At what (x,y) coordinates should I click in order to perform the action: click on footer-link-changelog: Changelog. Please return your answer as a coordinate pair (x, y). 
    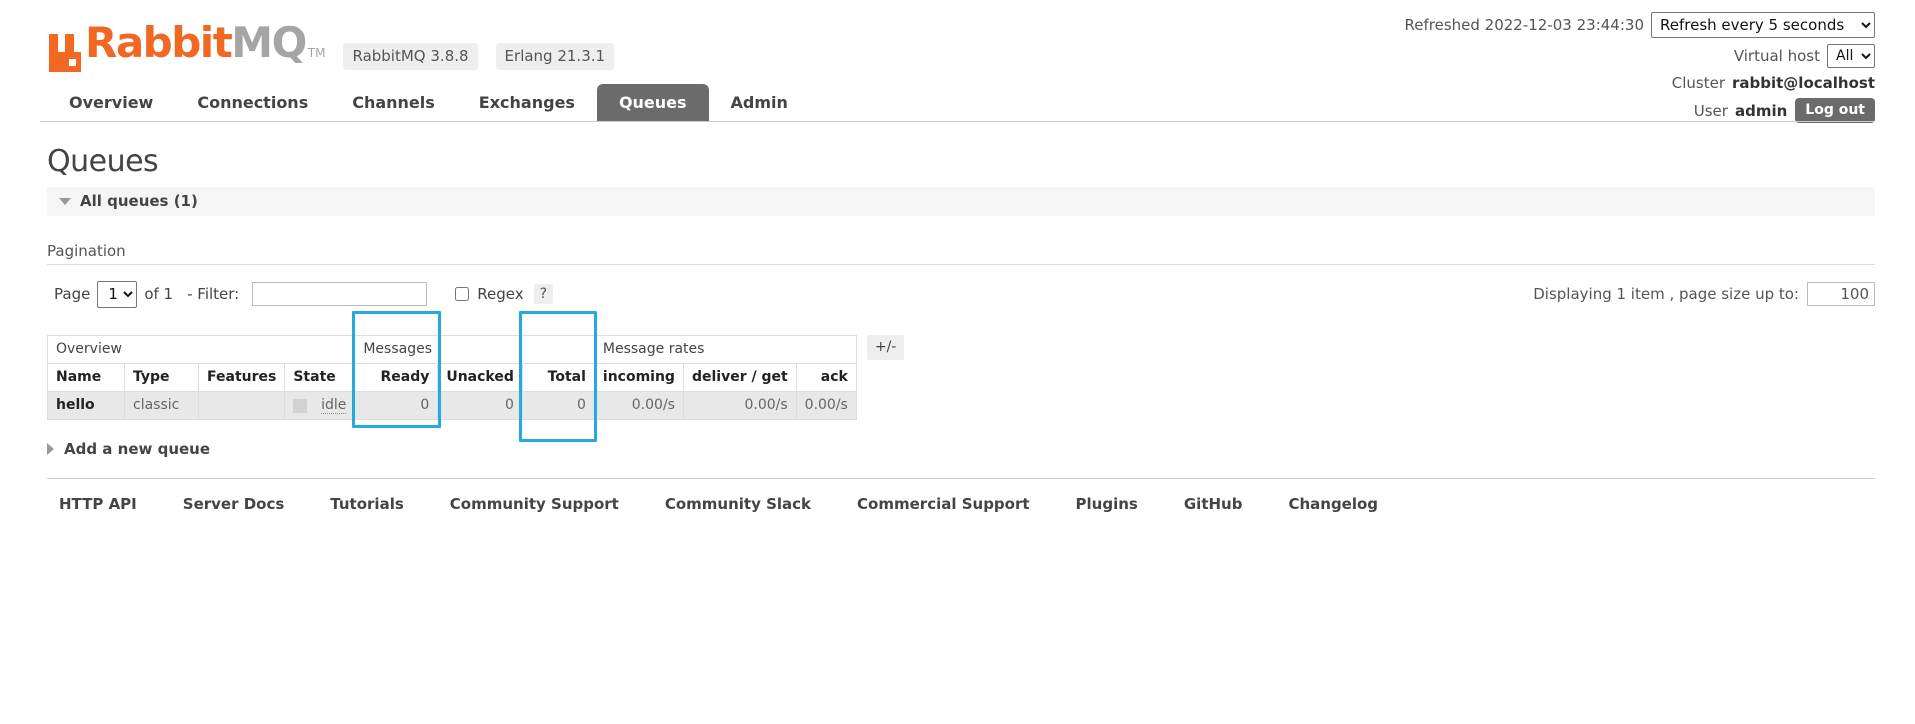
    Looking at the image, I should click on (1333, 504).